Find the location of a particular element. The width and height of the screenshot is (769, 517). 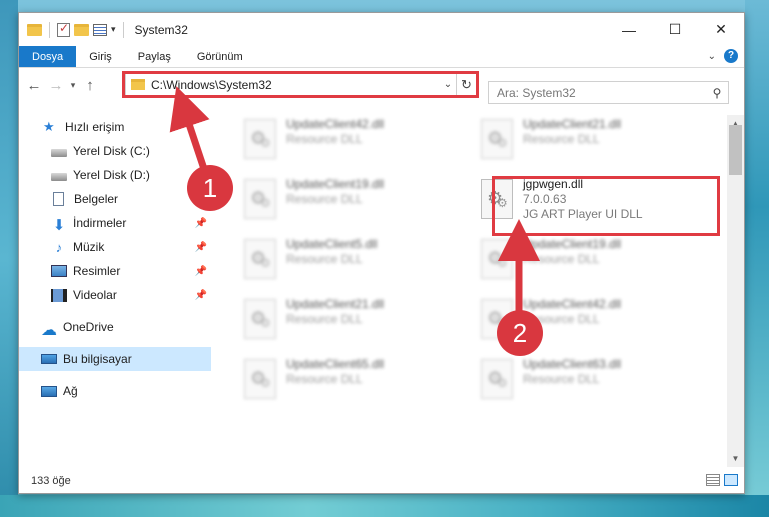

sidebar-item-onedrive: ☁ OneDrive is located at coordinates (115, 327).